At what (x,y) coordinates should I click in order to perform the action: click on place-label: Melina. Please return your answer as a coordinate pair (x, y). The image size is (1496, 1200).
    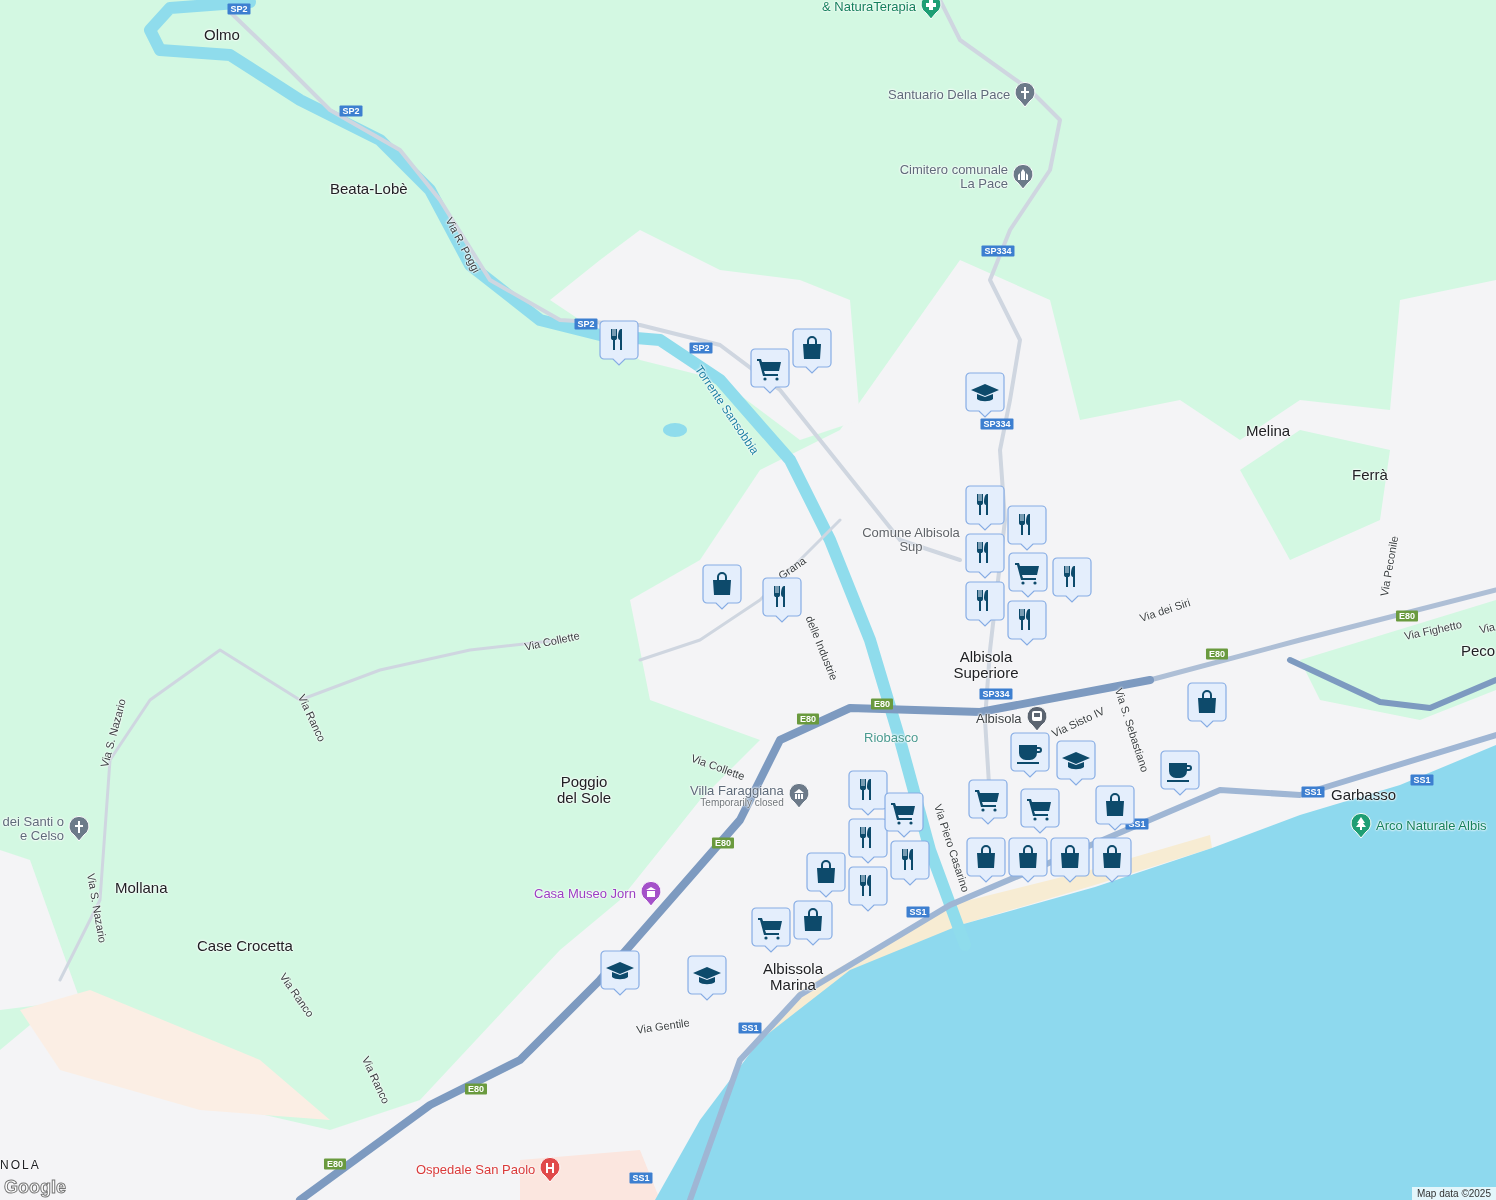
    Looking at the image, I should click on (1268, 431).